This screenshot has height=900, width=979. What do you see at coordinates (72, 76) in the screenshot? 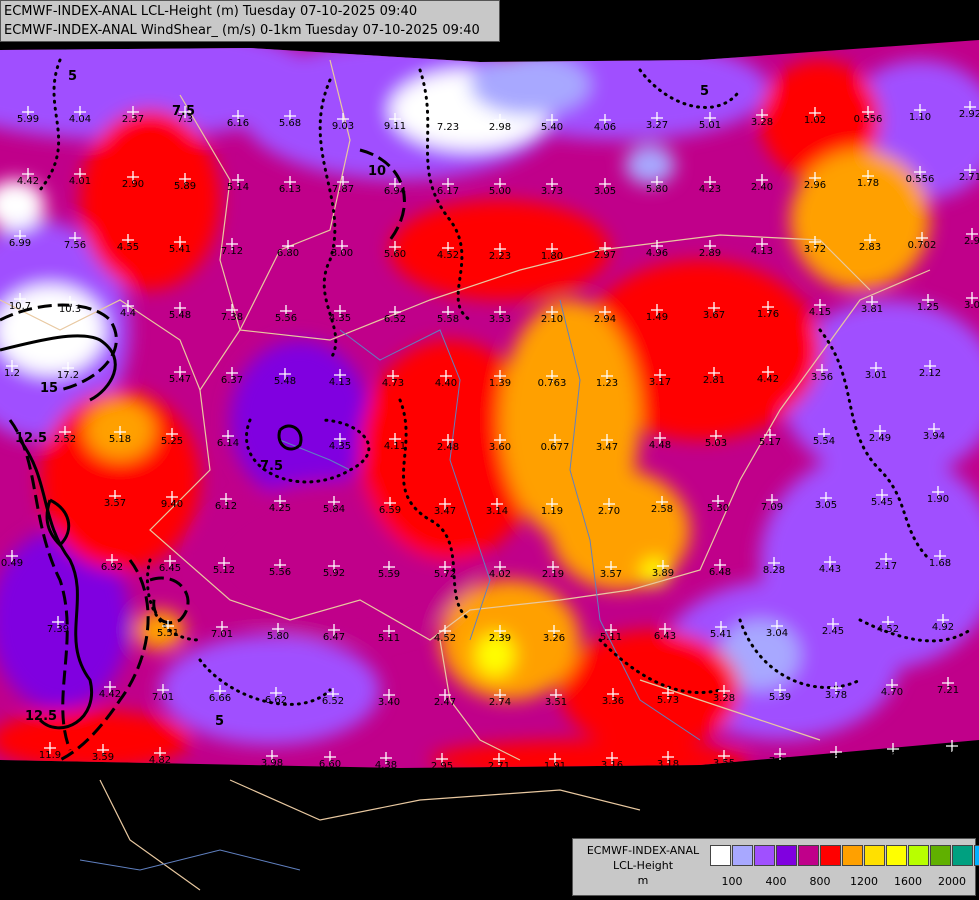
I see `contour-label: 5` at bounding box center [72, 76].